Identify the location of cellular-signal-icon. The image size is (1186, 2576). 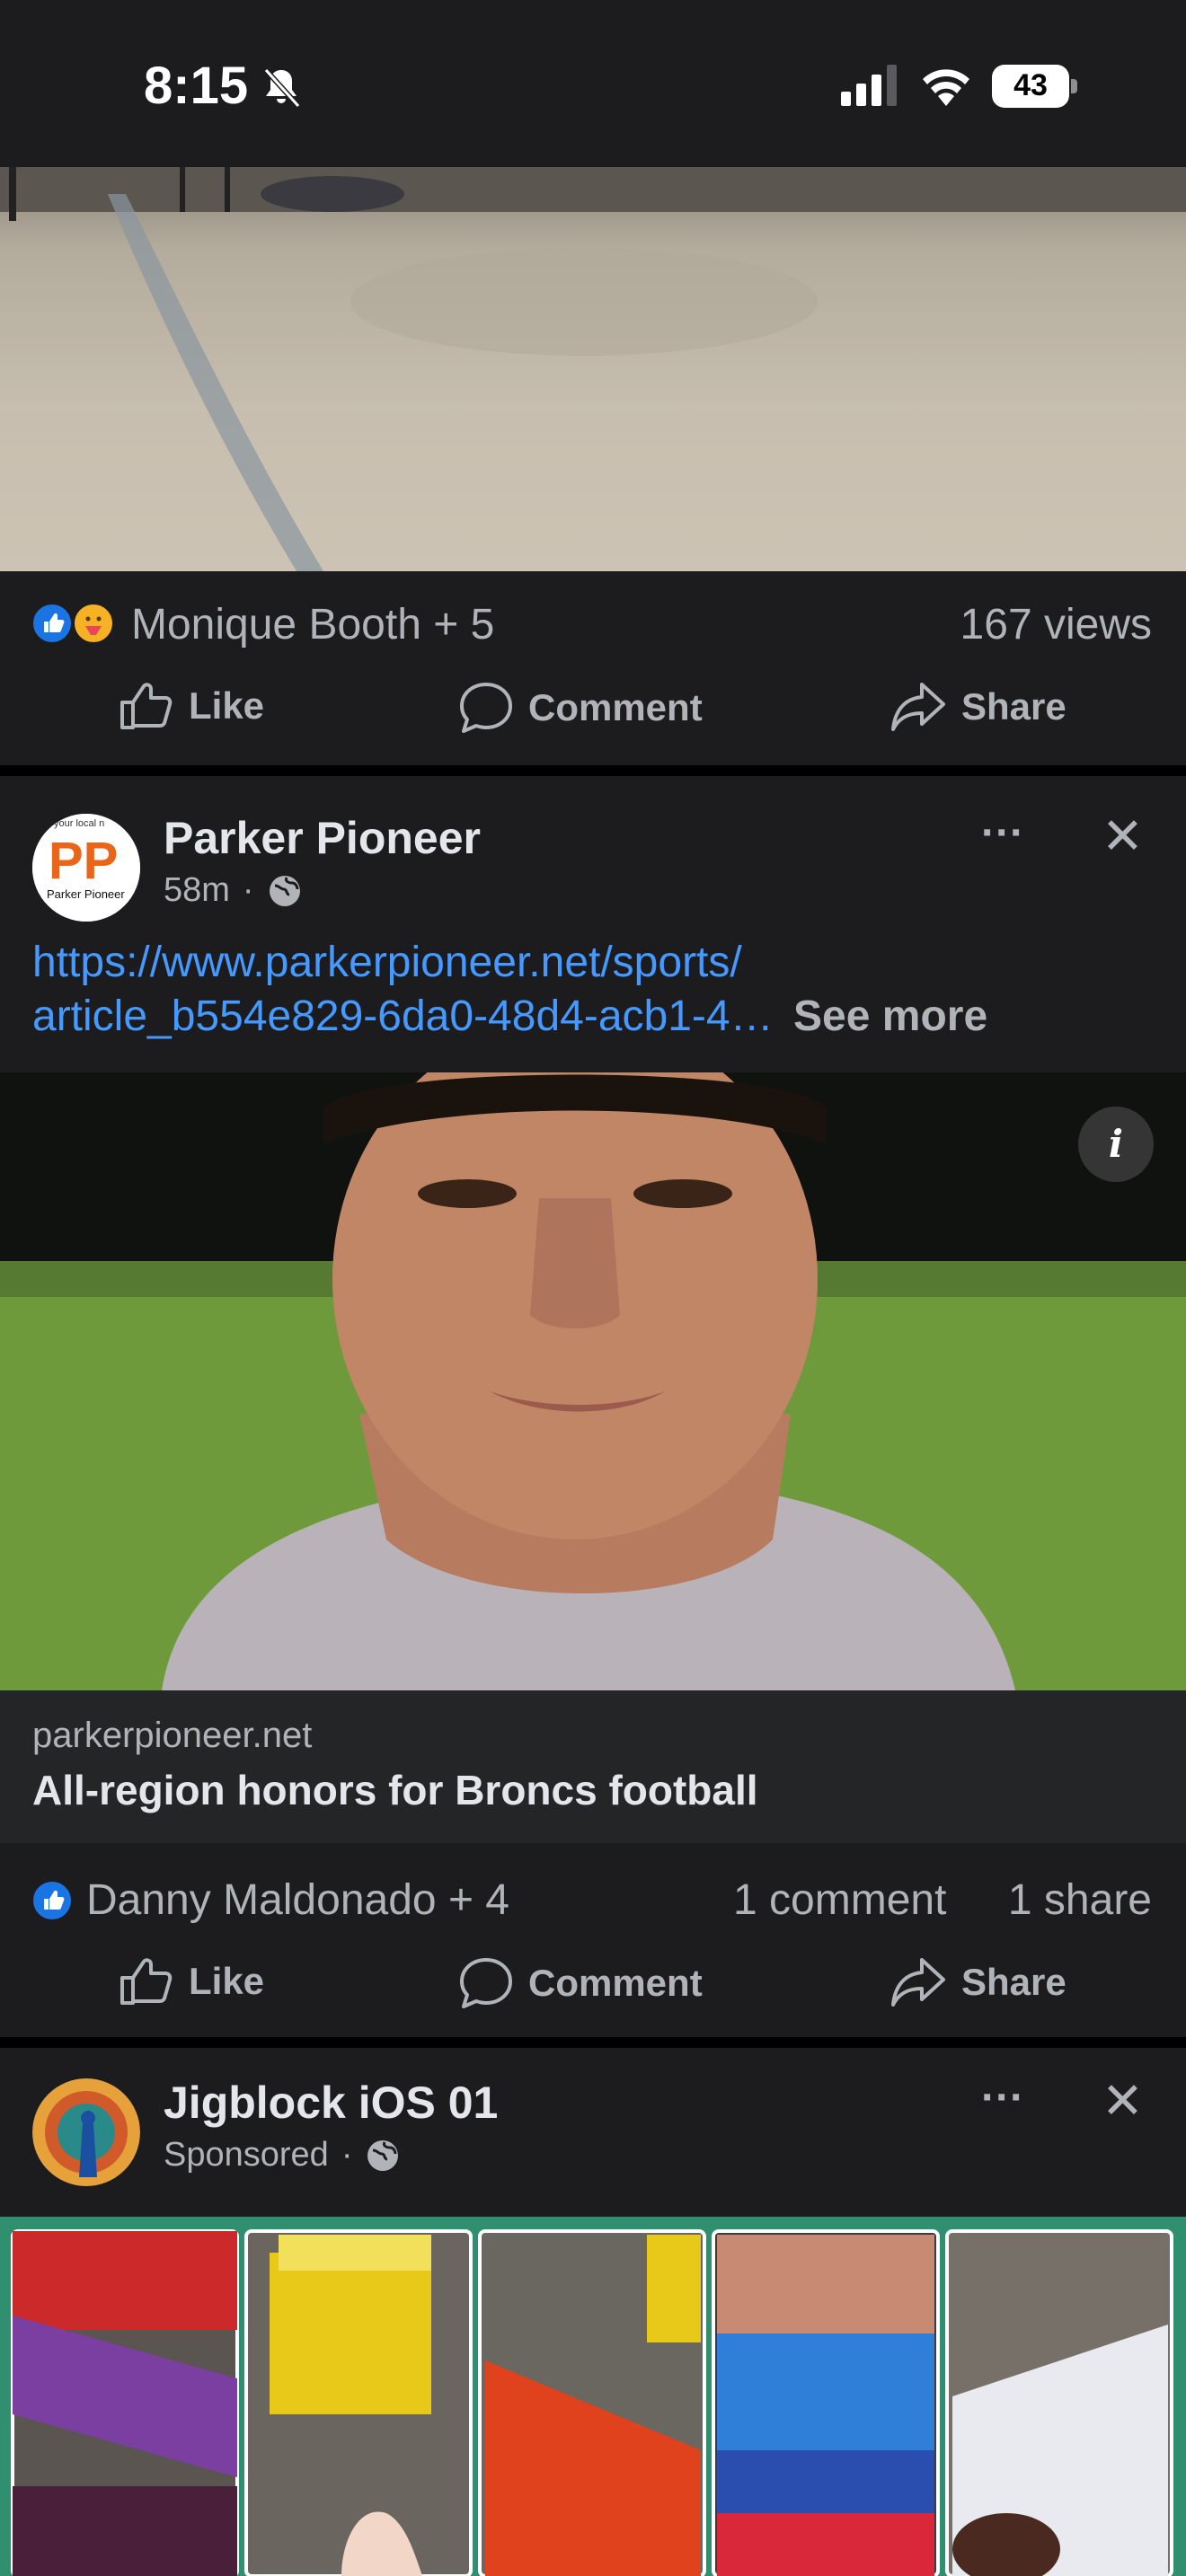
(869, 85).